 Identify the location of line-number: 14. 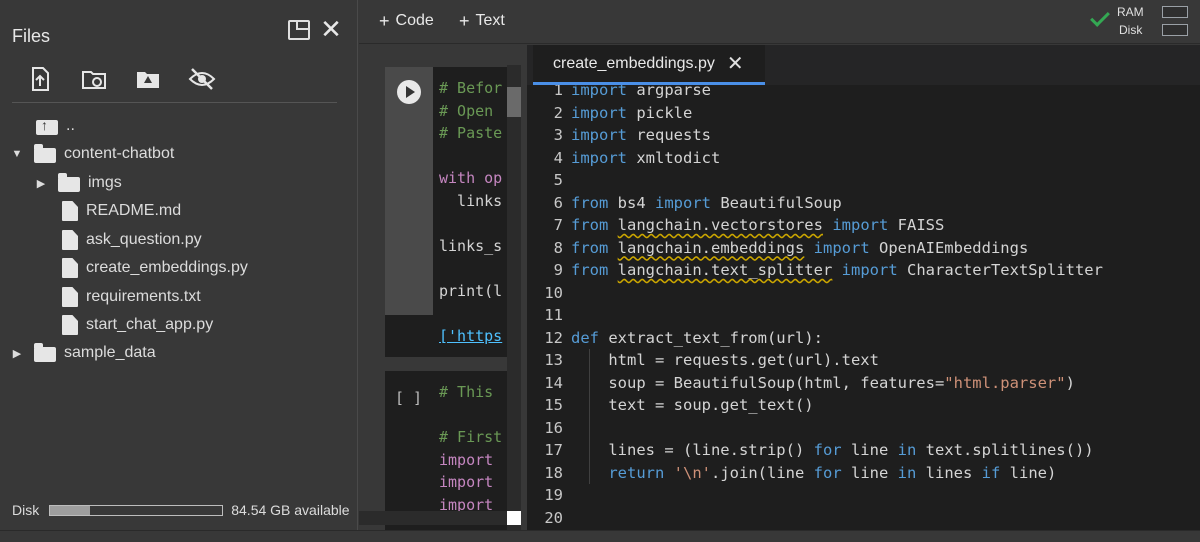
(553, 382).